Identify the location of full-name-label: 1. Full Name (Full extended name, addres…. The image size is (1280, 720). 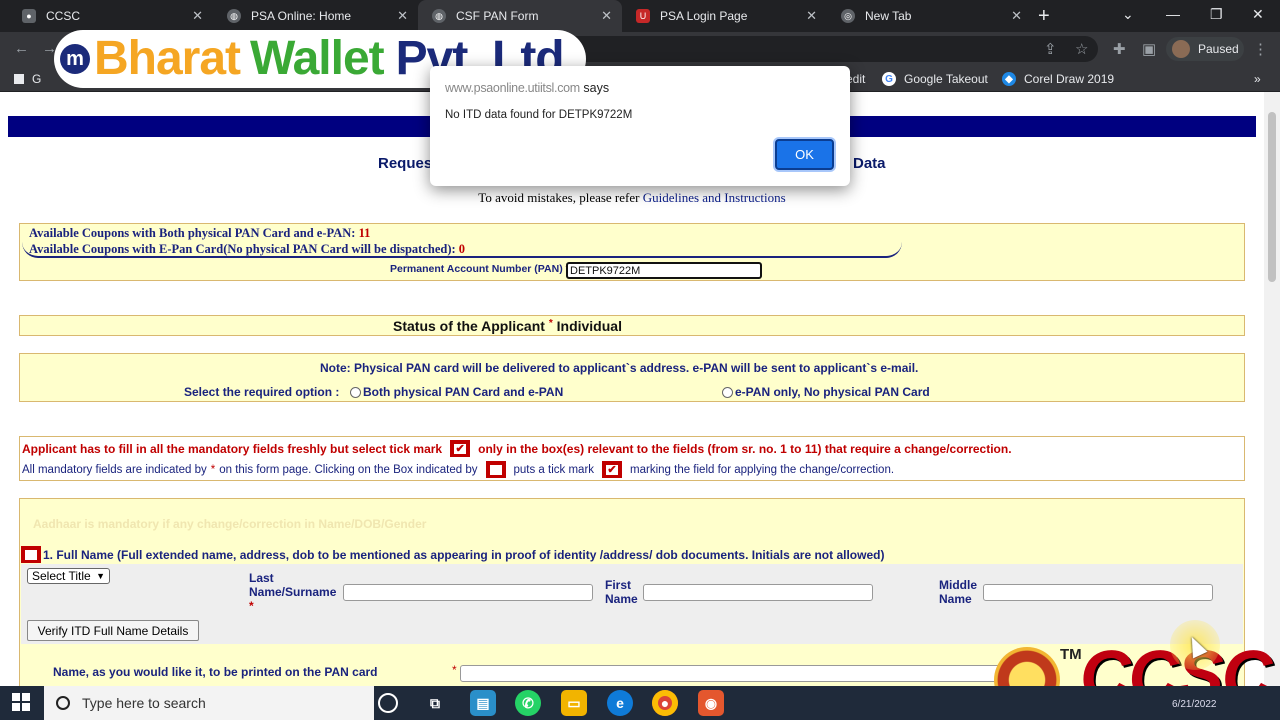
(464, 554).